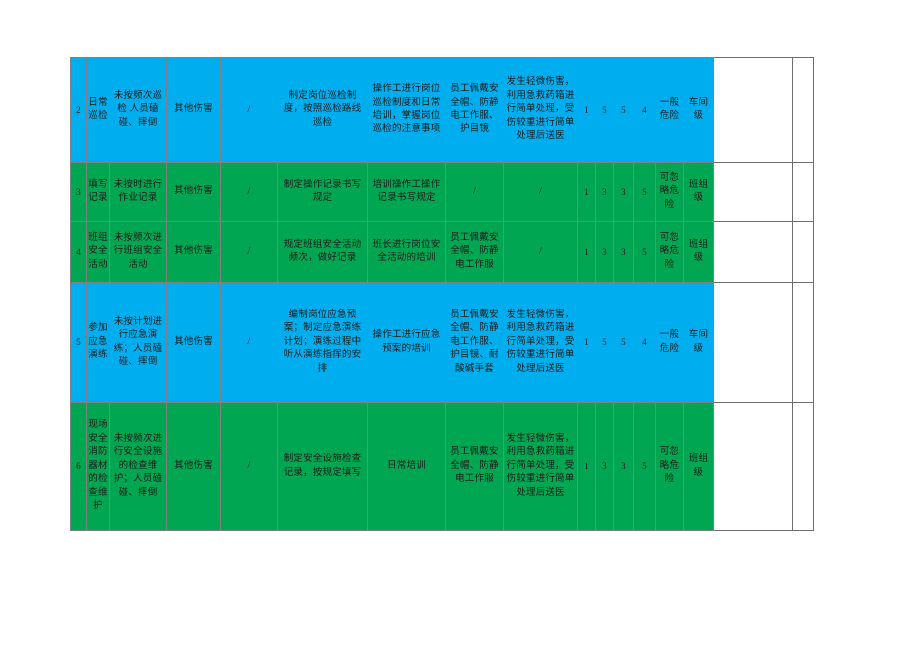 The height and width of the screenshot is (651, 920). What do you see at coordinates (322, 252) in the screenshot?
I see `cell-management-measures: 规定班组安全活动频次，做好记录` at bounding box center [322, 252].